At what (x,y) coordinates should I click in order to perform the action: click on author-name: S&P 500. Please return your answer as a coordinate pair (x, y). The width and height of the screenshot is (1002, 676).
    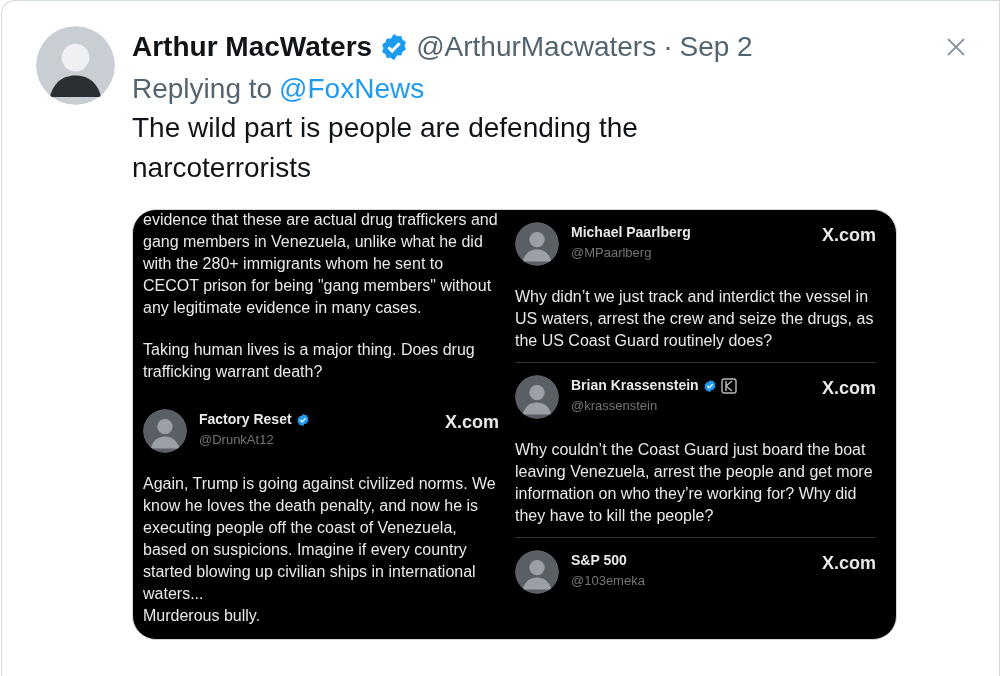
    Looking at the image, I should click on (599, 560).